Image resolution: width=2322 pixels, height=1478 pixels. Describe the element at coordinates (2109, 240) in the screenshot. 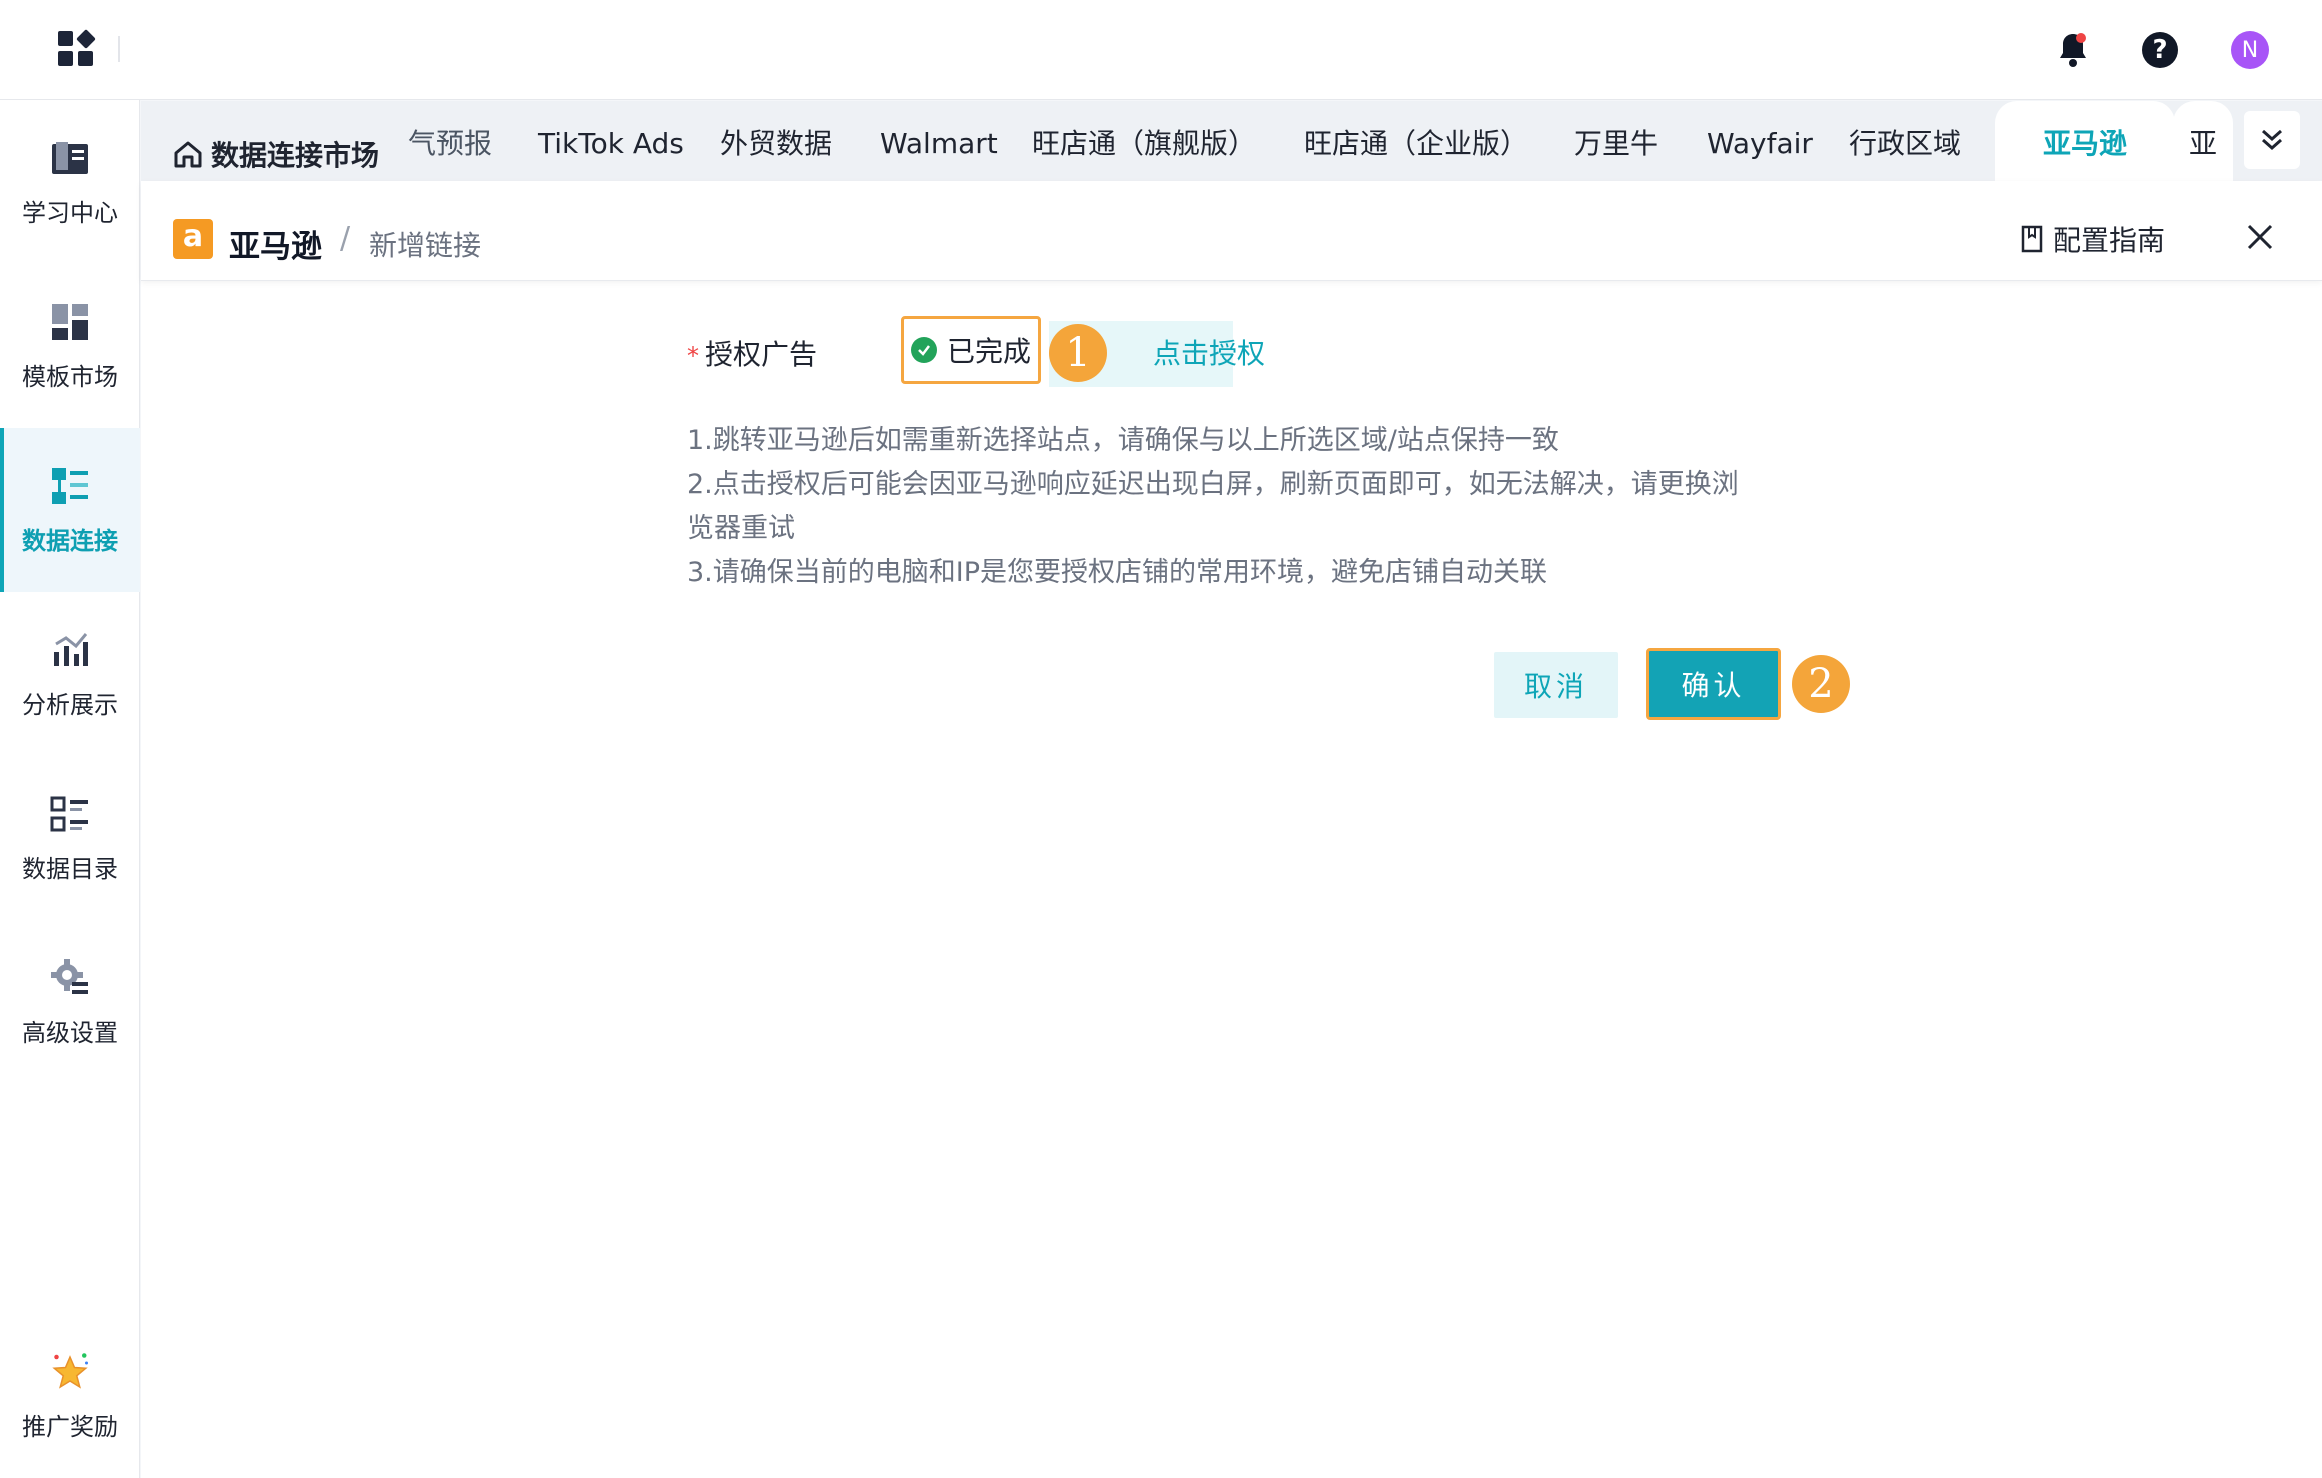

I see `config-guide-label: 配置指南` at that location.